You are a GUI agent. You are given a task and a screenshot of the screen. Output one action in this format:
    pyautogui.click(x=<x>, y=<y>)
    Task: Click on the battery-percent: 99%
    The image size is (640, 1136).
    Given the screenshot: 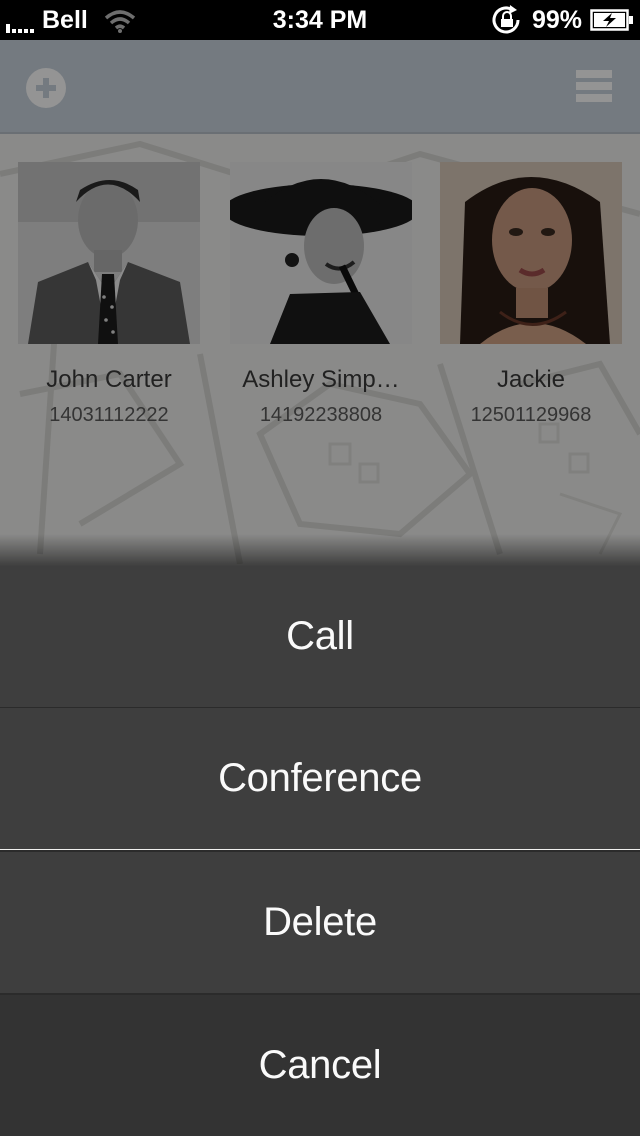 What is the action you would take?
    pyautogui.click(x=556, y=19)
    